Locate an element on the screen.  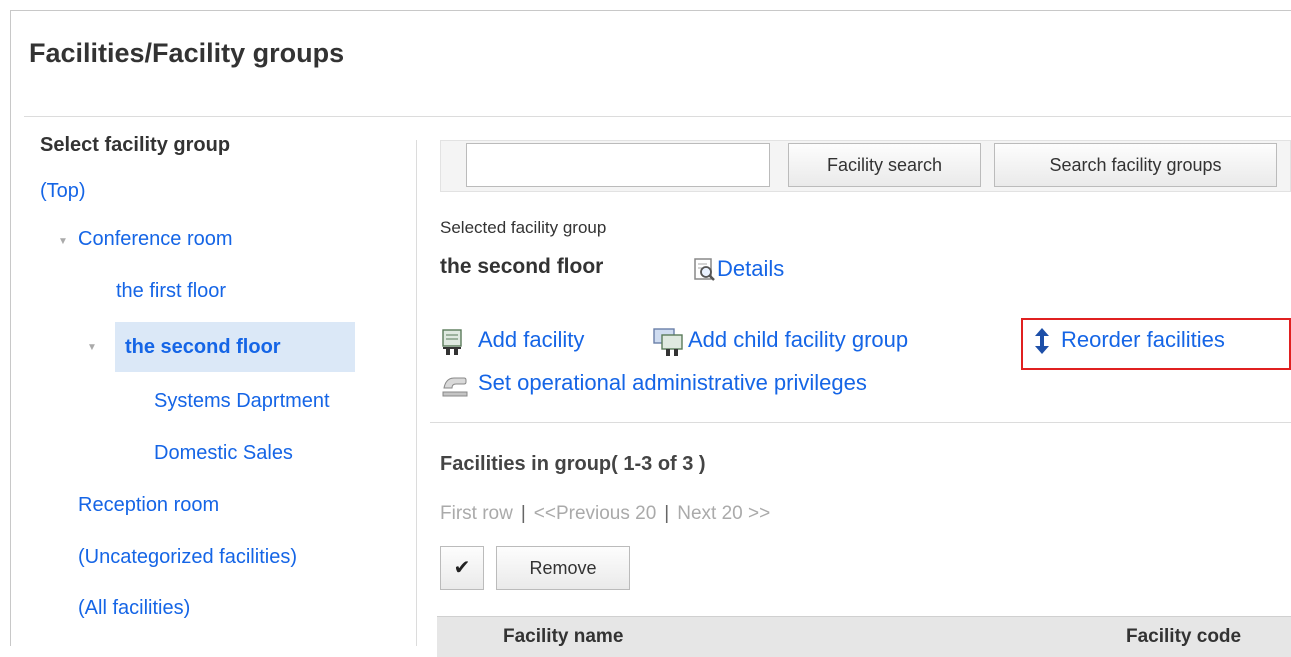
add-facility-icon is located at coordinates (453, 344).